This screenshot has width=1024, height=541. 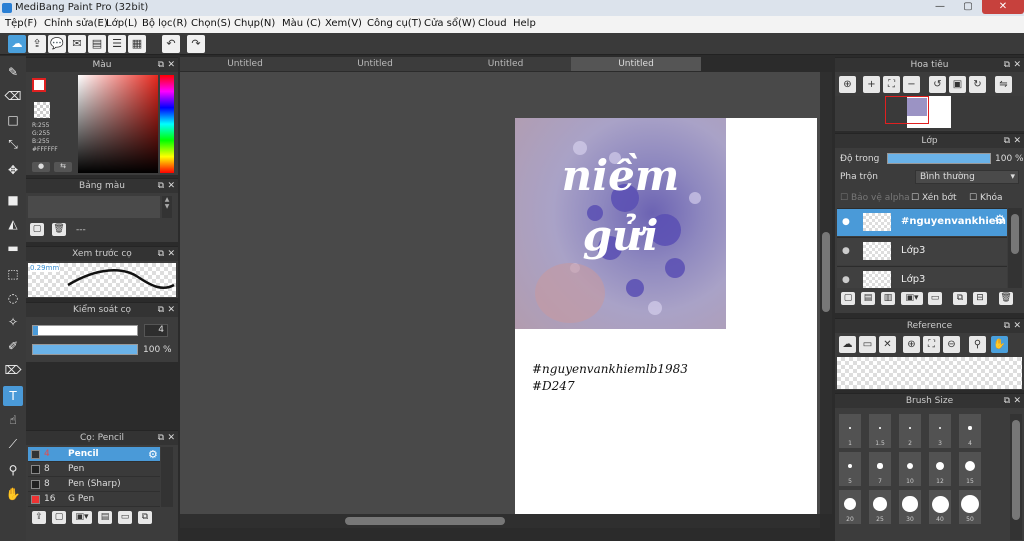 What do you see at coordinates (524, 23) in the screenshot?
I see `menu-help: Help` at bounding box center [524, 23].